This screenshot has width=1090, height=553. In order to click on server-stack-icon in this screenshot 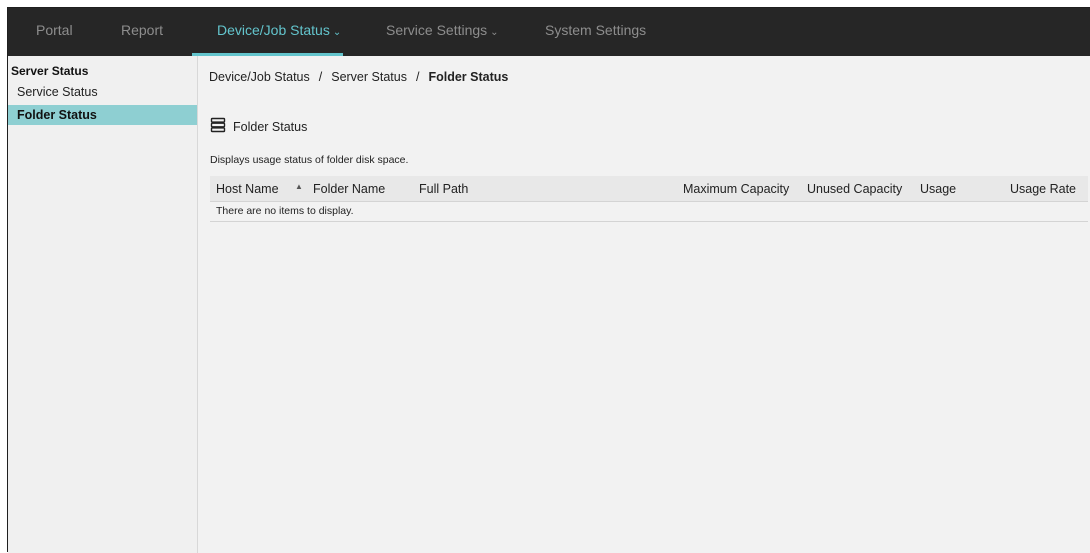, I will do `click(218, 126)`.